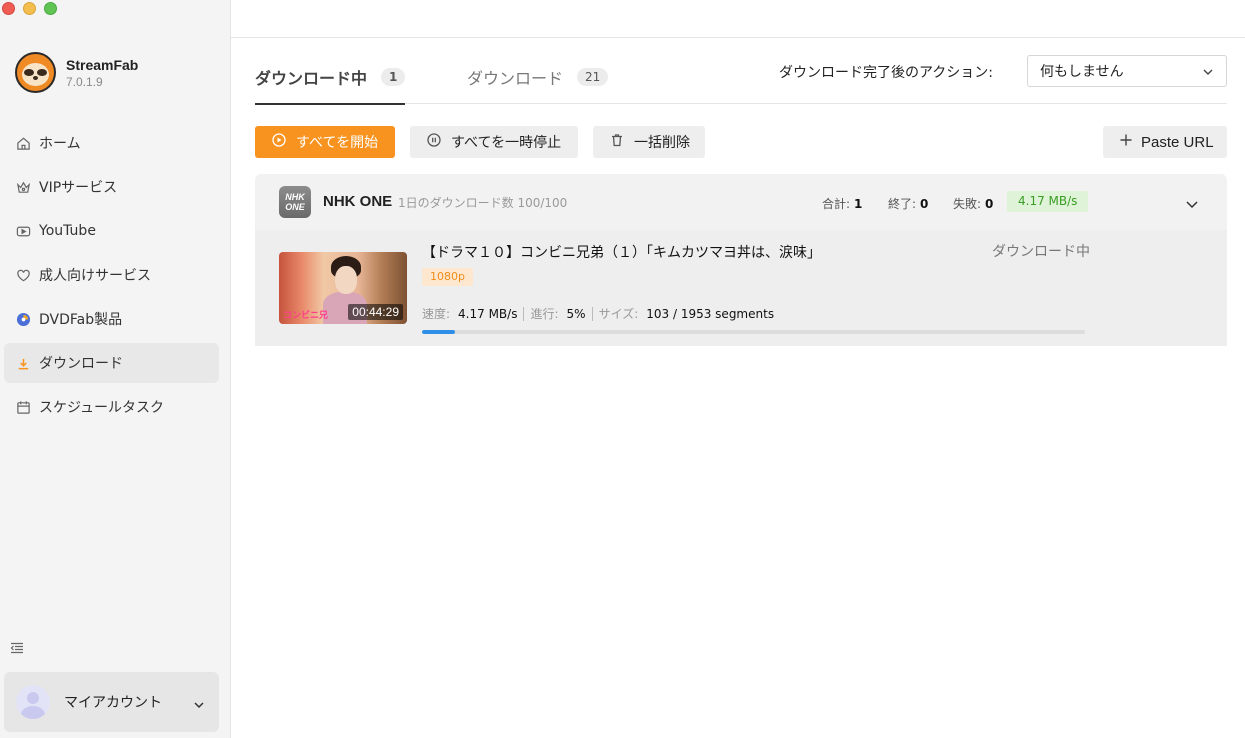  I want to click on brand: StreamFab 7.0.1.9, so click(76, 72).